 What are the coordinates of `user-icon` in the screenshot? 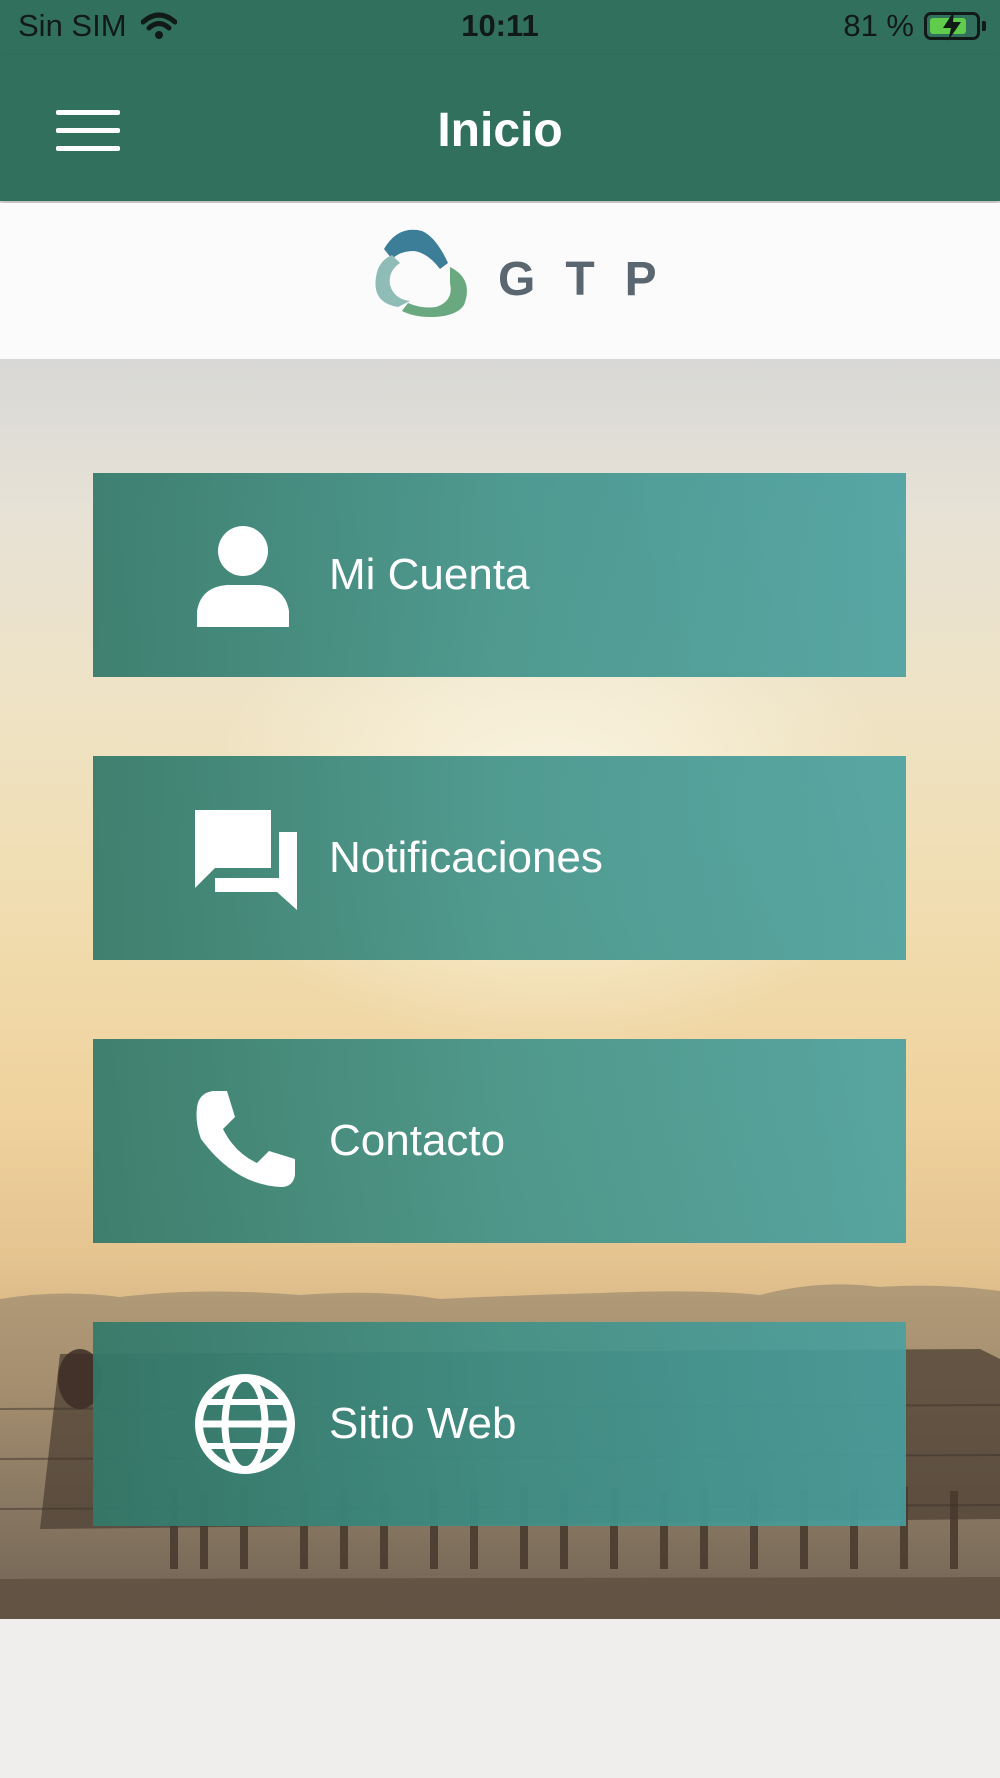 It's located at (243, 576).